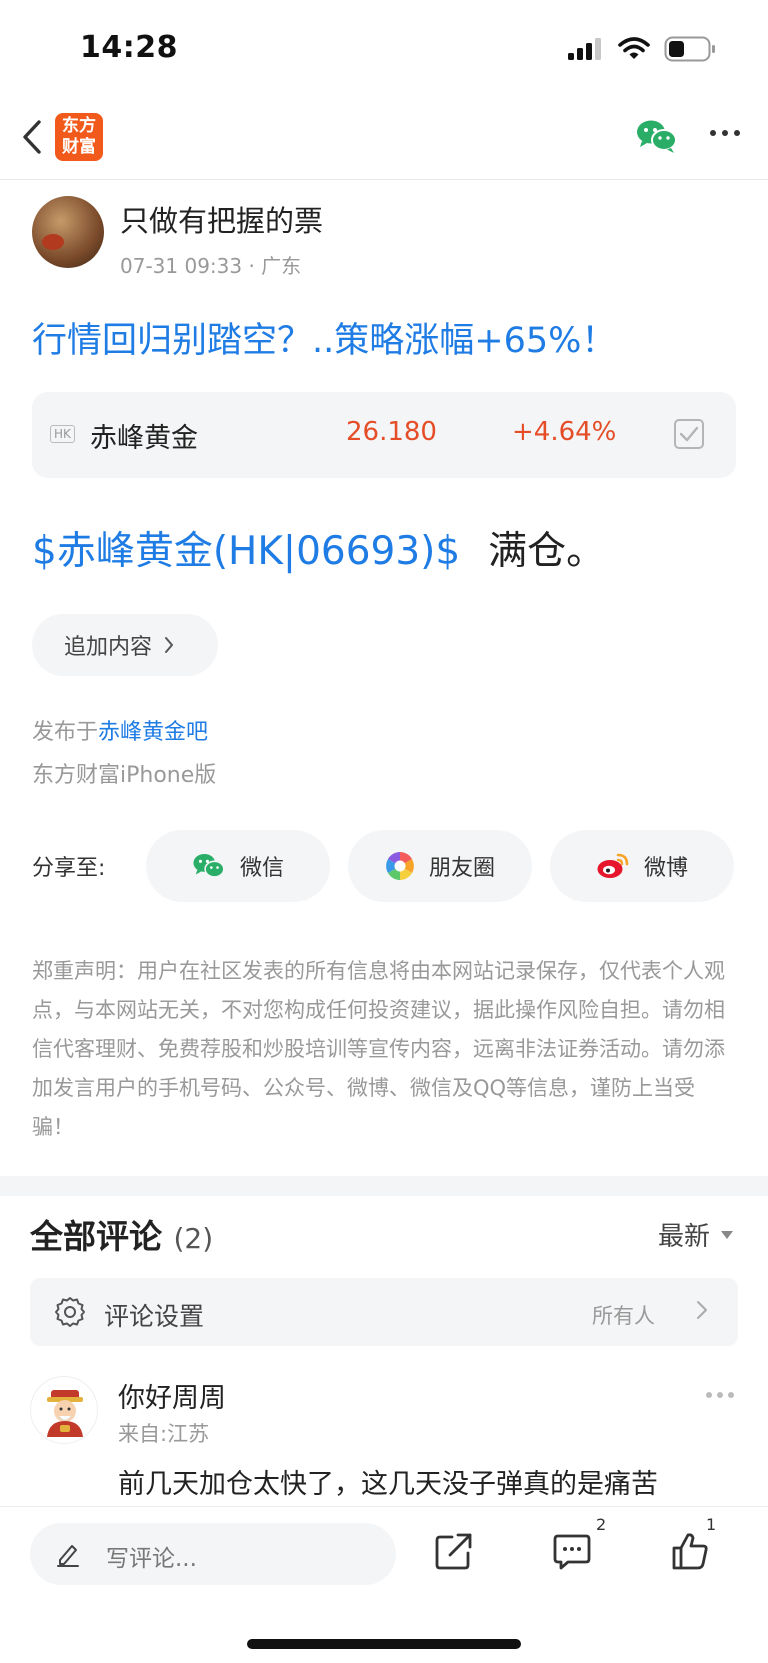 The image size is (768, 1663). Describe the element at coordinates (68, 232) in the screenshot. I see `author-avatar` at that location.